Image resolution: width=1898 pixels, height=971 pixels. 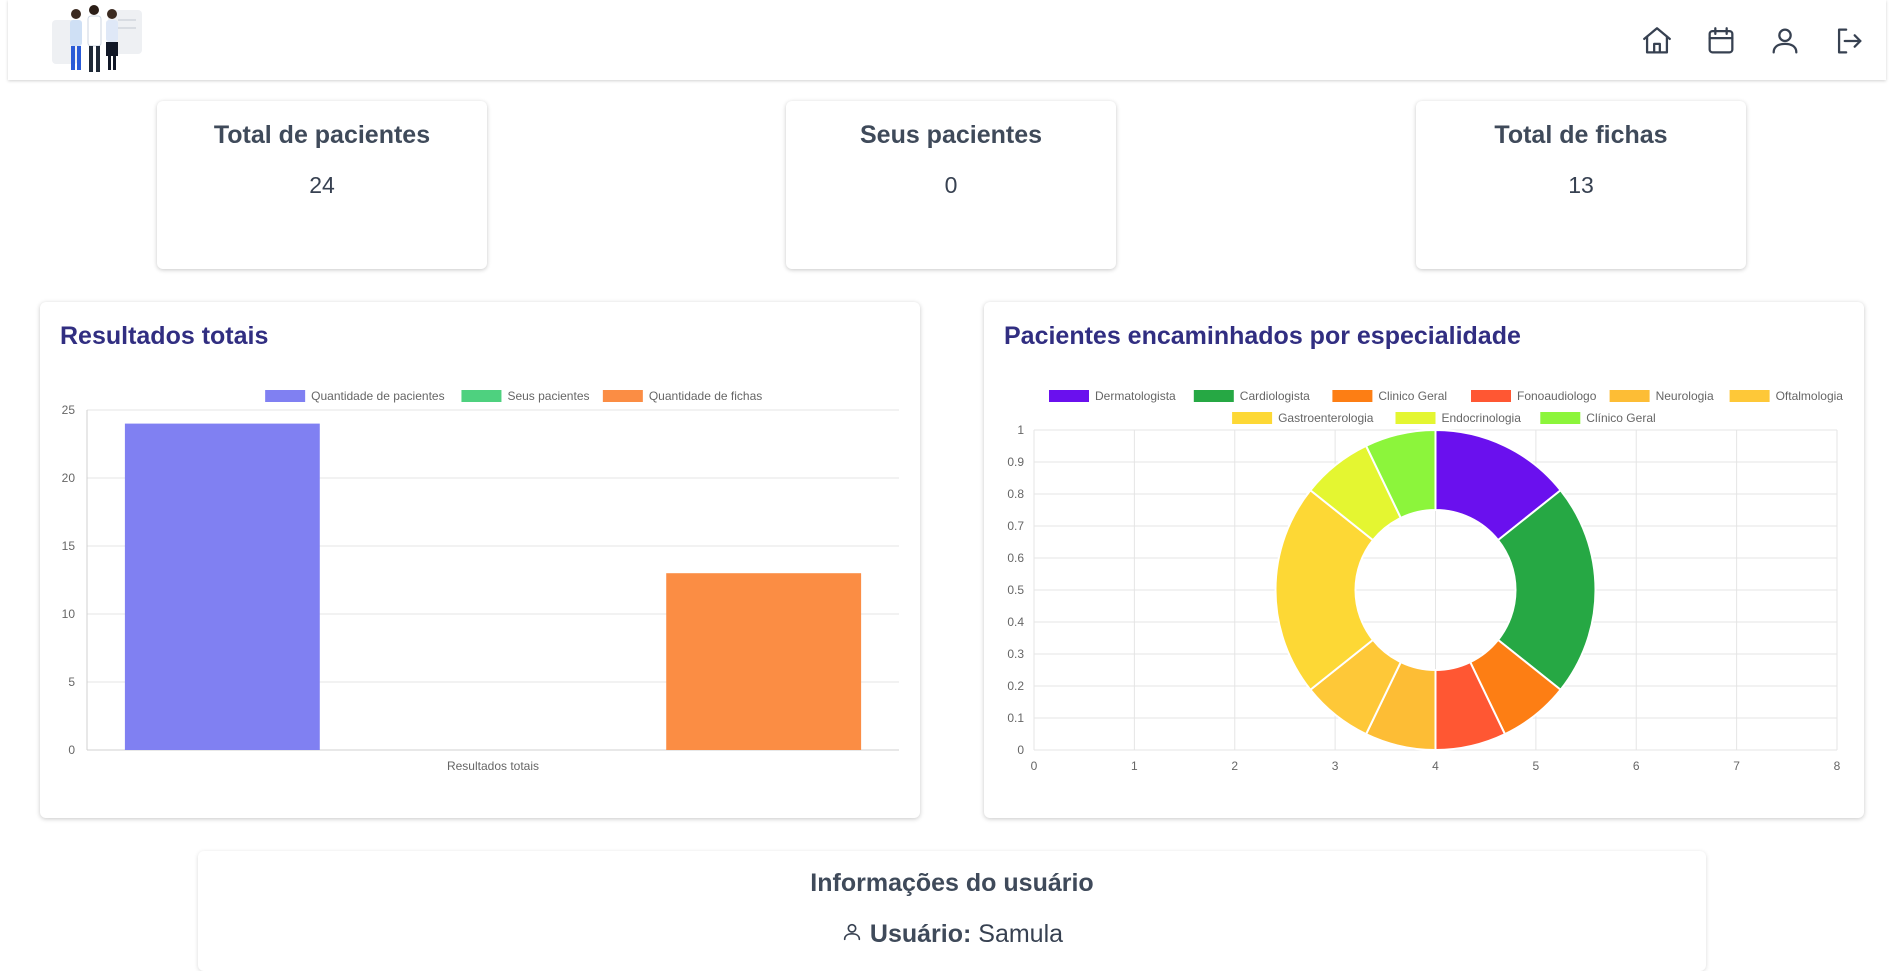 What do you see at coordinates (1015, 654) in the screenshot?
I see `y-tick-label: 0.3` at bounding box center [1015, 654].